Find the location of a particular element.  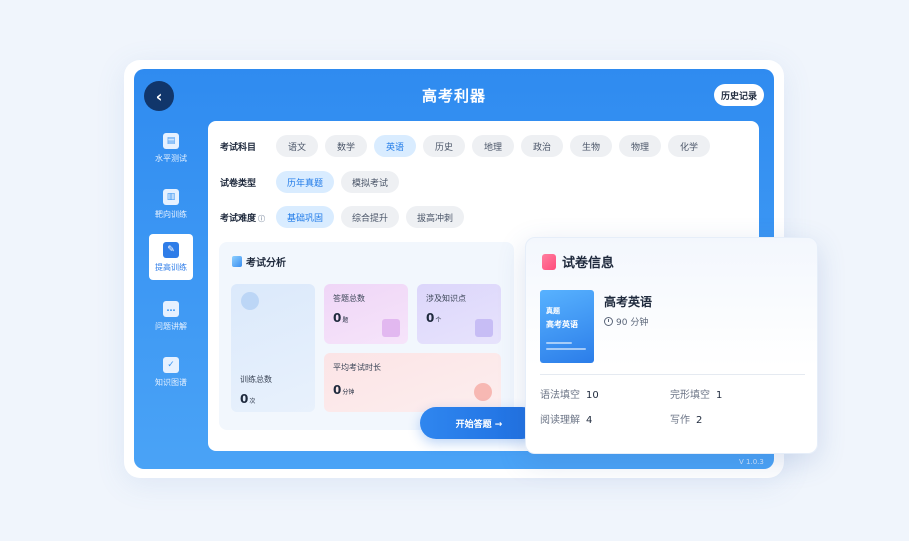

difficulty-label-wrap: 考试难度 ⓘ is located at coordinates (248, 217).